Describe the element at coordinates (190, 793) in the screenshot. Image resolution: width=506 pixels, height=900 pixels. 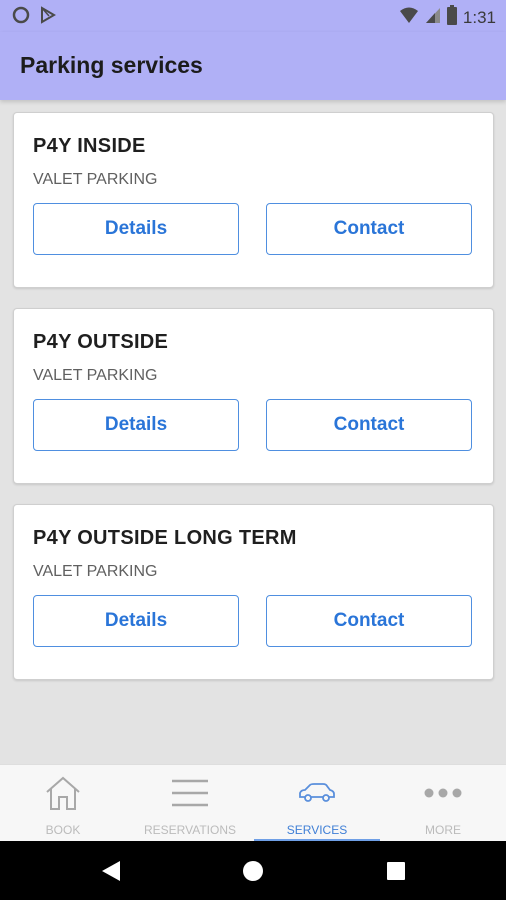
I see `list-icon` at that location.